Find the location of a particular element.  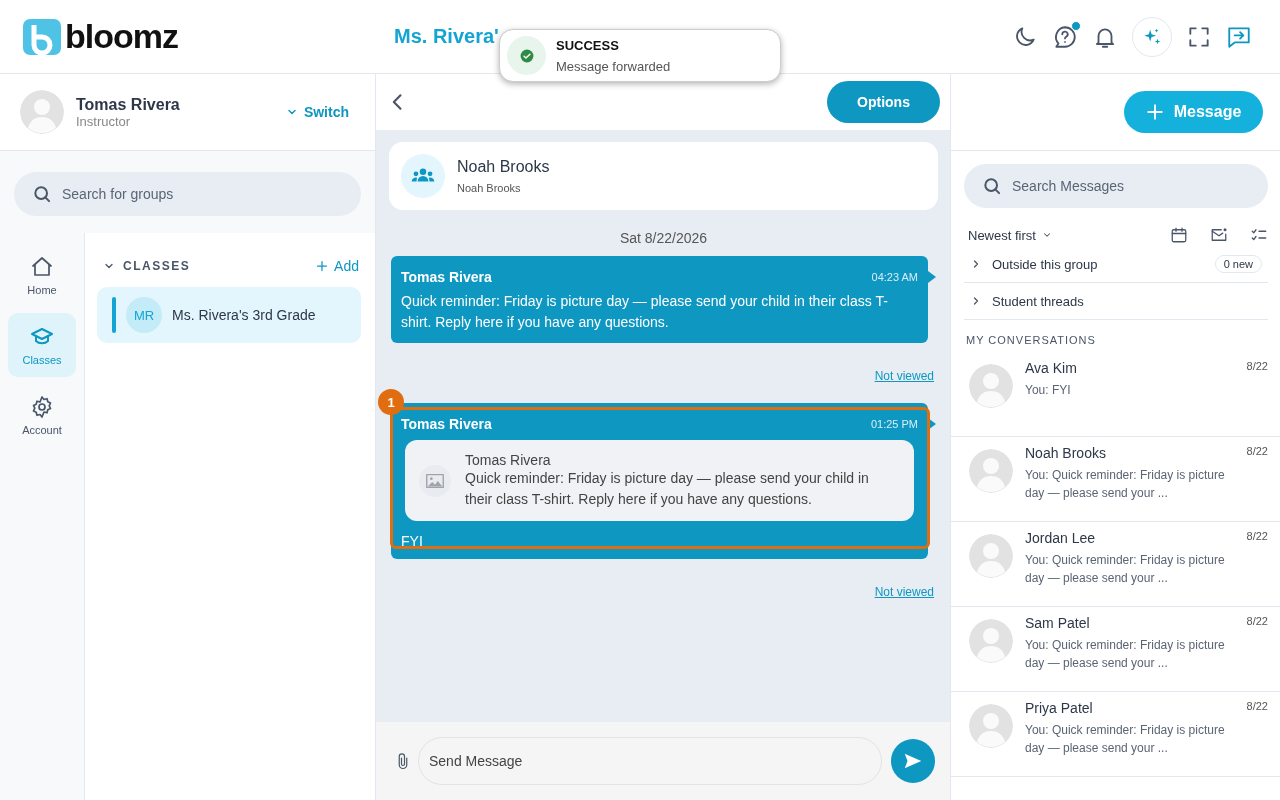

search-input: Search Messages is located at coordinates (1130, 186).